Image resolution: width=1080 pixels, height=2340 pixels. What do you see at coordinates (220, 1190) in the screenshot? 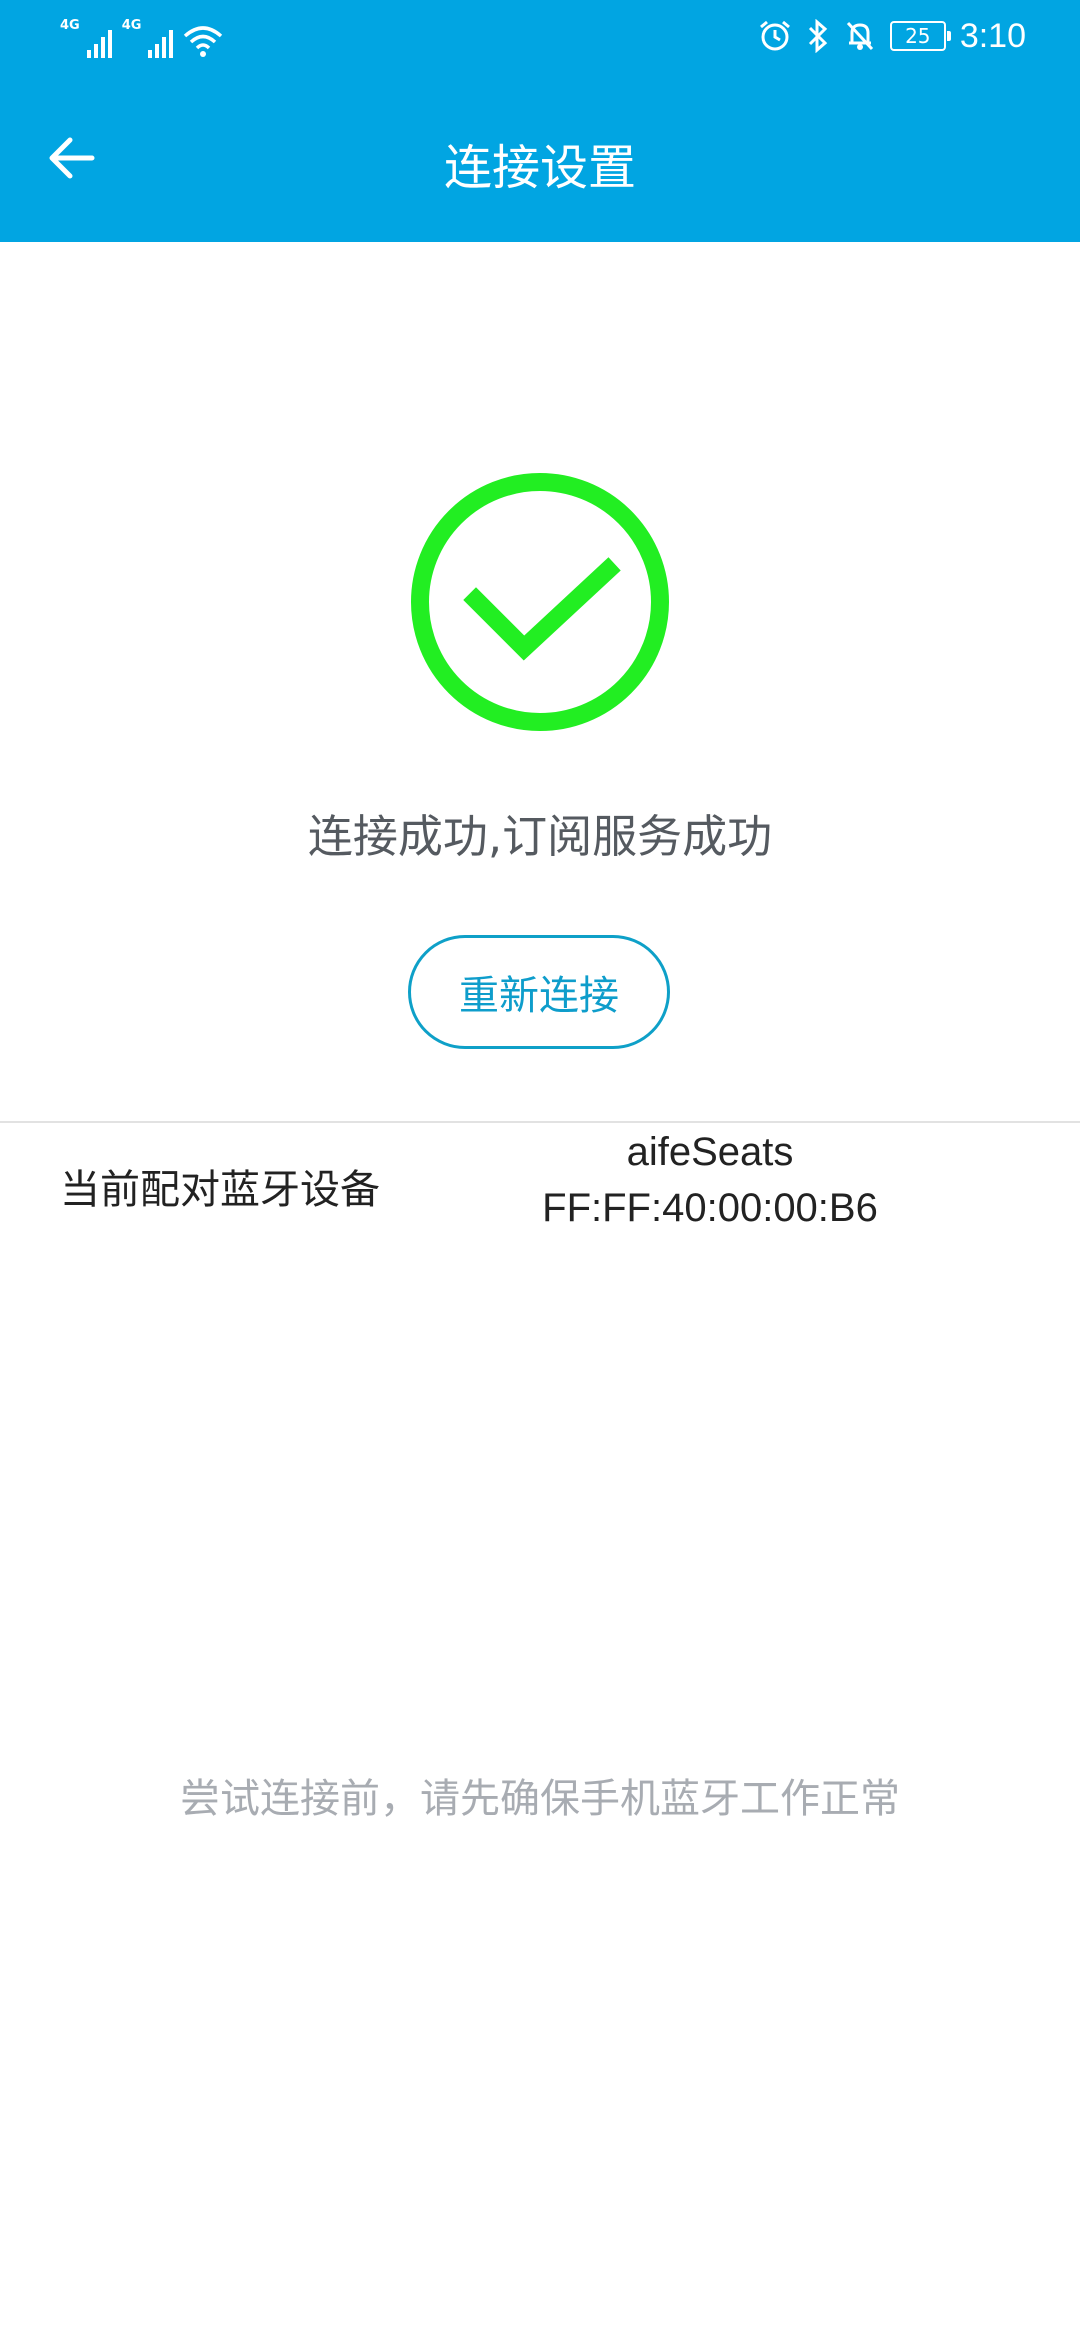
I see `paired-device-label: 当前配对蓝牙设备` at bounding box center [220, 1190].